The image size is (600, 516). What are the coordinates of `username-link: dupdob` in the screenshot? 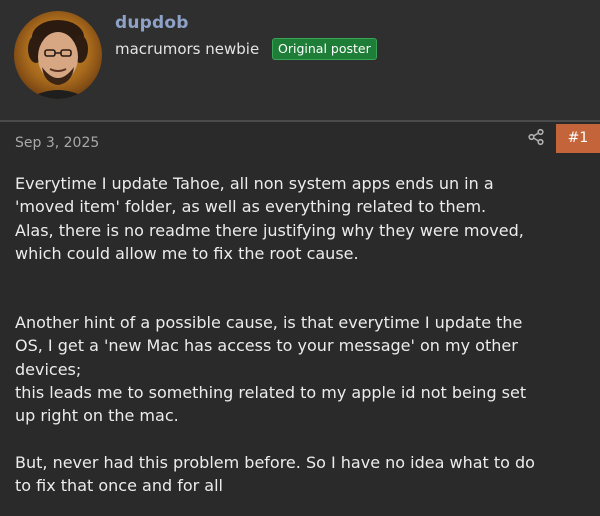 It's located at (152, 23).